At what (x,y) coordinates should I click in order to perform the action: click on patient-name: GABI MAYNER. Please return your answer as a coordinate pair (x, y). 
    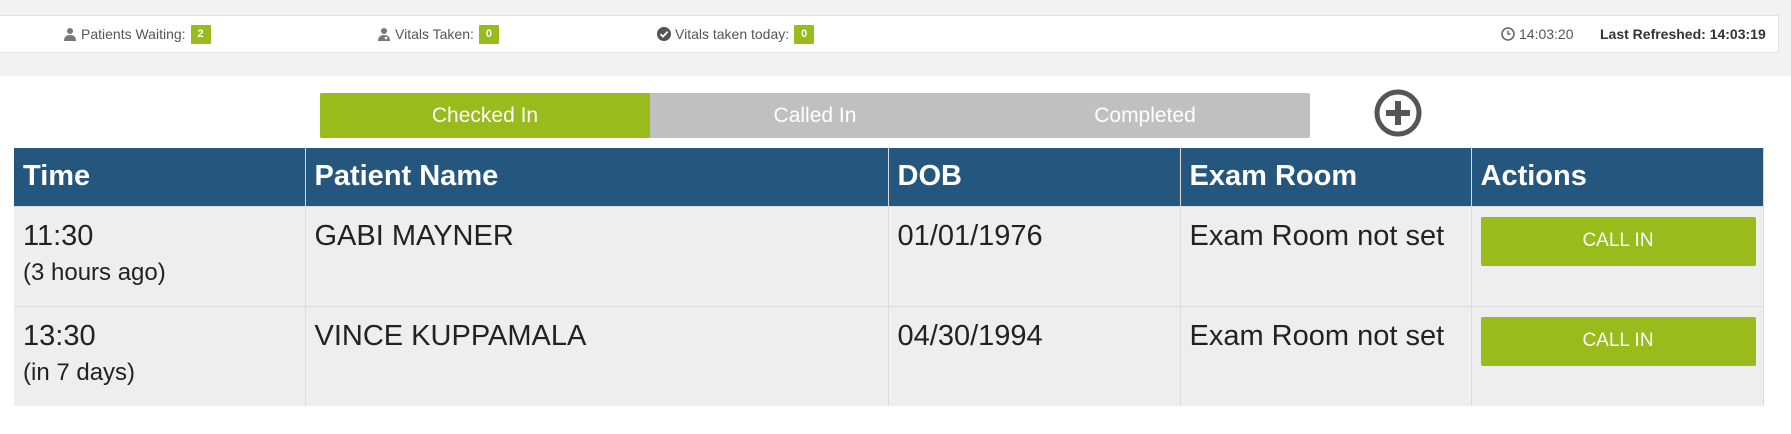
    Looking at the image, I should click on (597, 255).